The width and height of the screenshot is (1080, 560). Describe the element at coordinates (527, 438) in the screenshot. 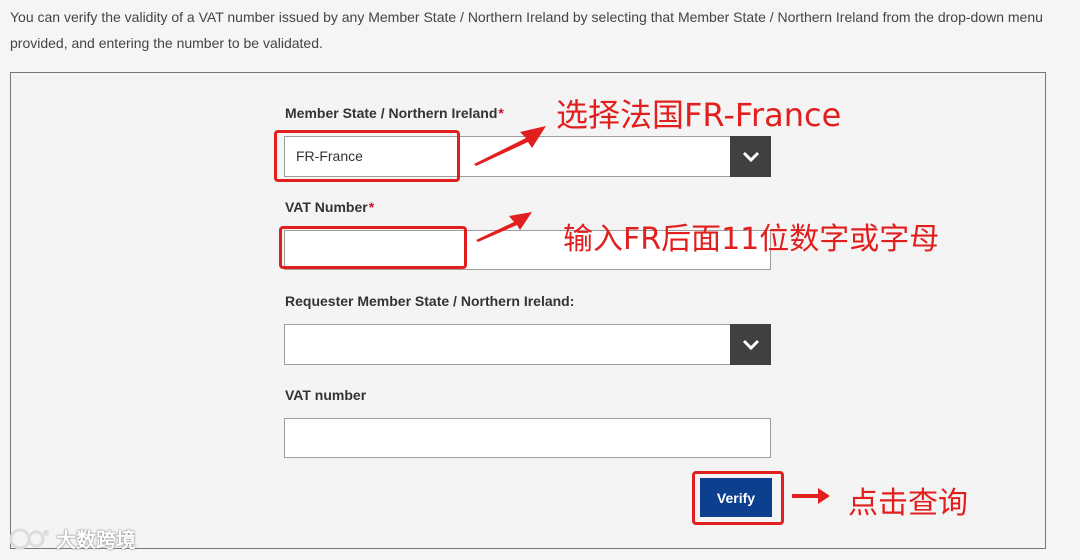

I see `requester-vat-input` at that location.